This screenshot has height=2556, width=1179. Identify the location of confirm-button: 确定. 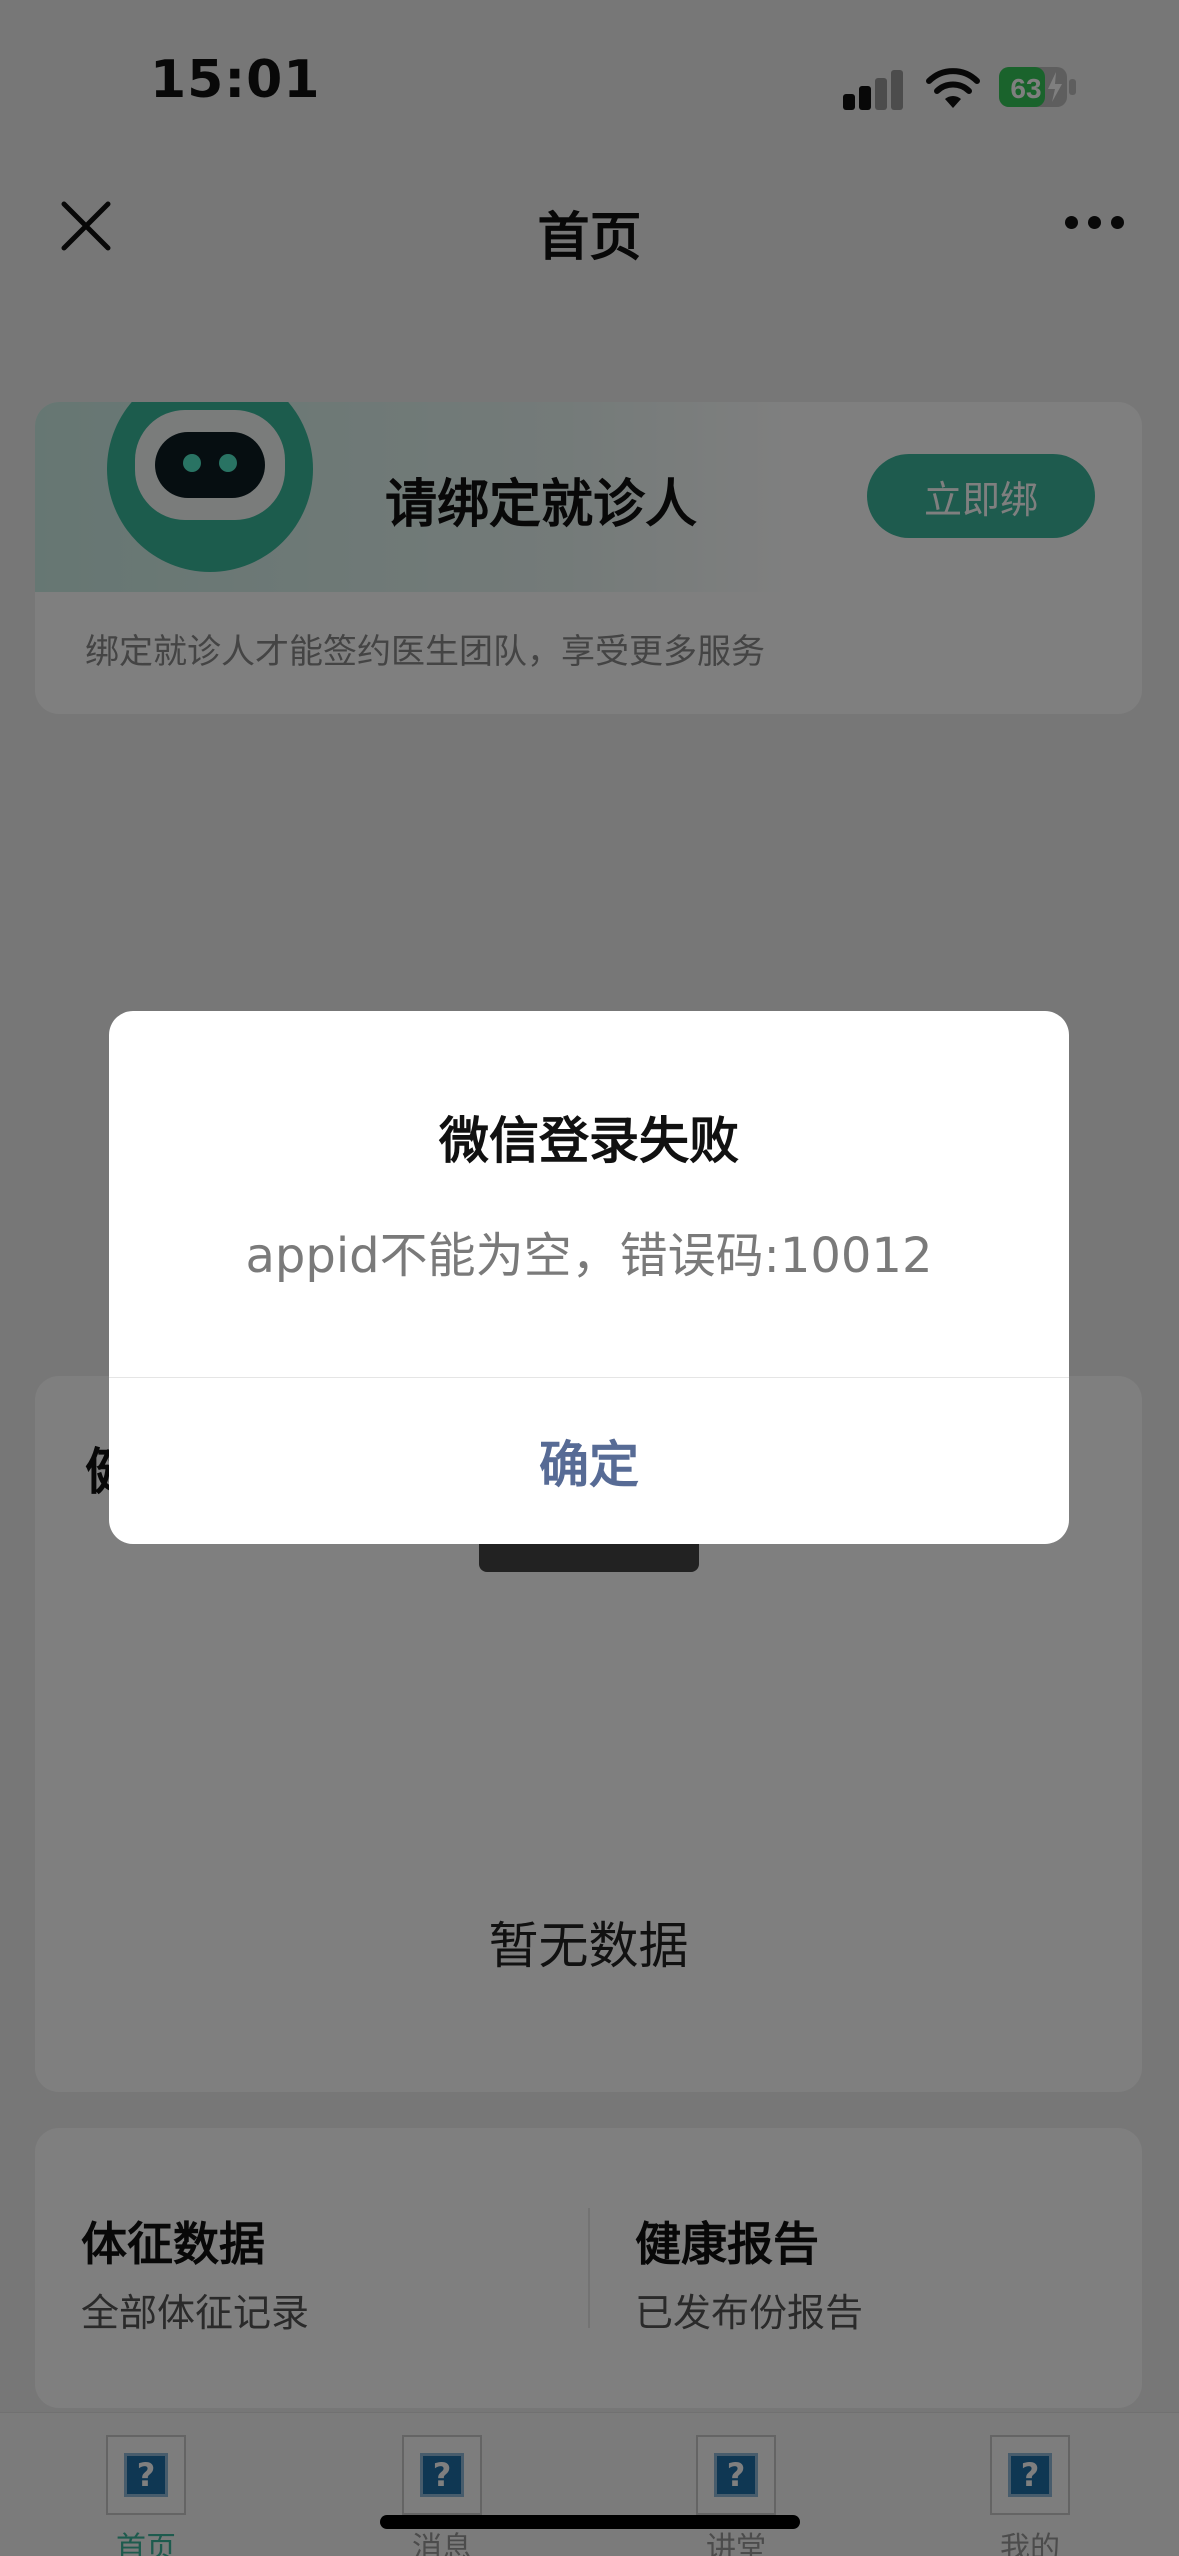
(589, 1461).